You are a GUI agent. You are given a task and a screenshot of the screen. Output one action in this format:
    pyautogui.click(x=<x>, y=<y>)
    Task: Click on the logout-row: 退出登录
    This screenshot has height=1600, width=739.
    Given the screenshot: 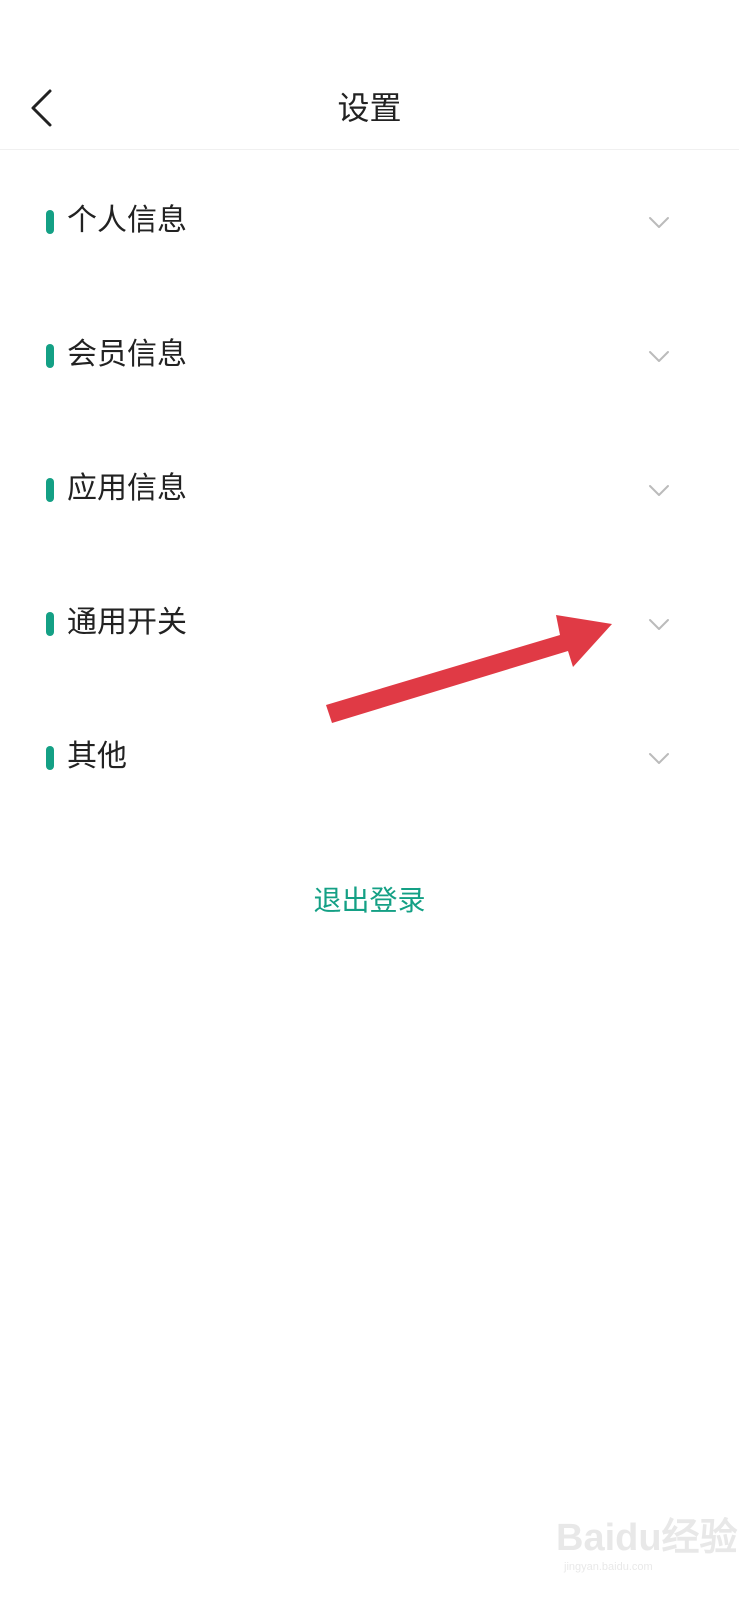 What is the action you would take?
    pyautogui.click(x=369, y=901)
    